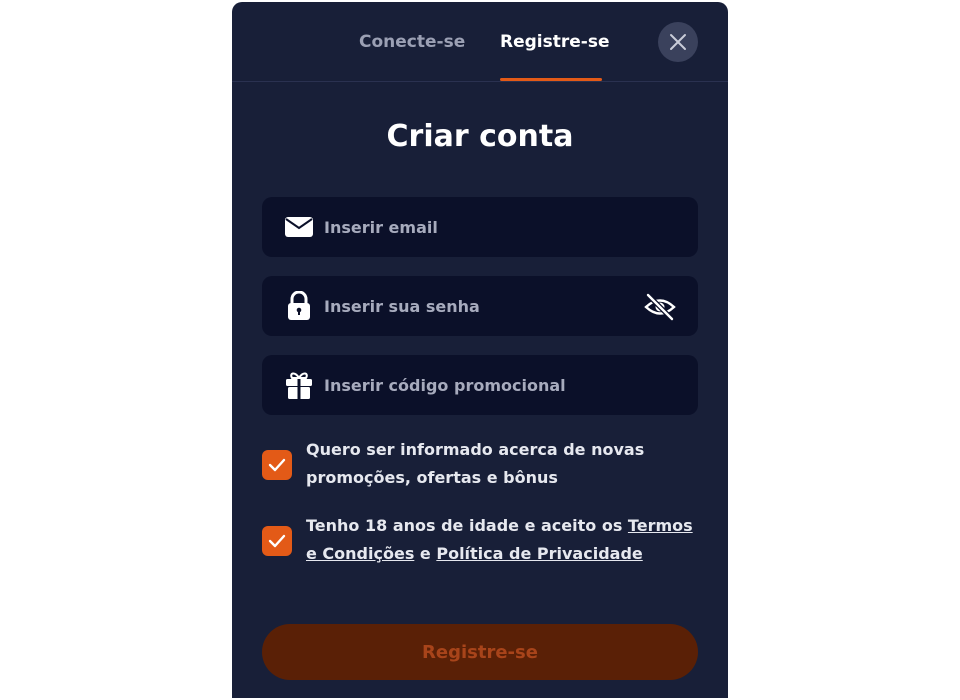  What do you see at coordinates (554, 42) in the screenshot?
I see `tab-register: Registre-se` at bounding box center [554, 42].